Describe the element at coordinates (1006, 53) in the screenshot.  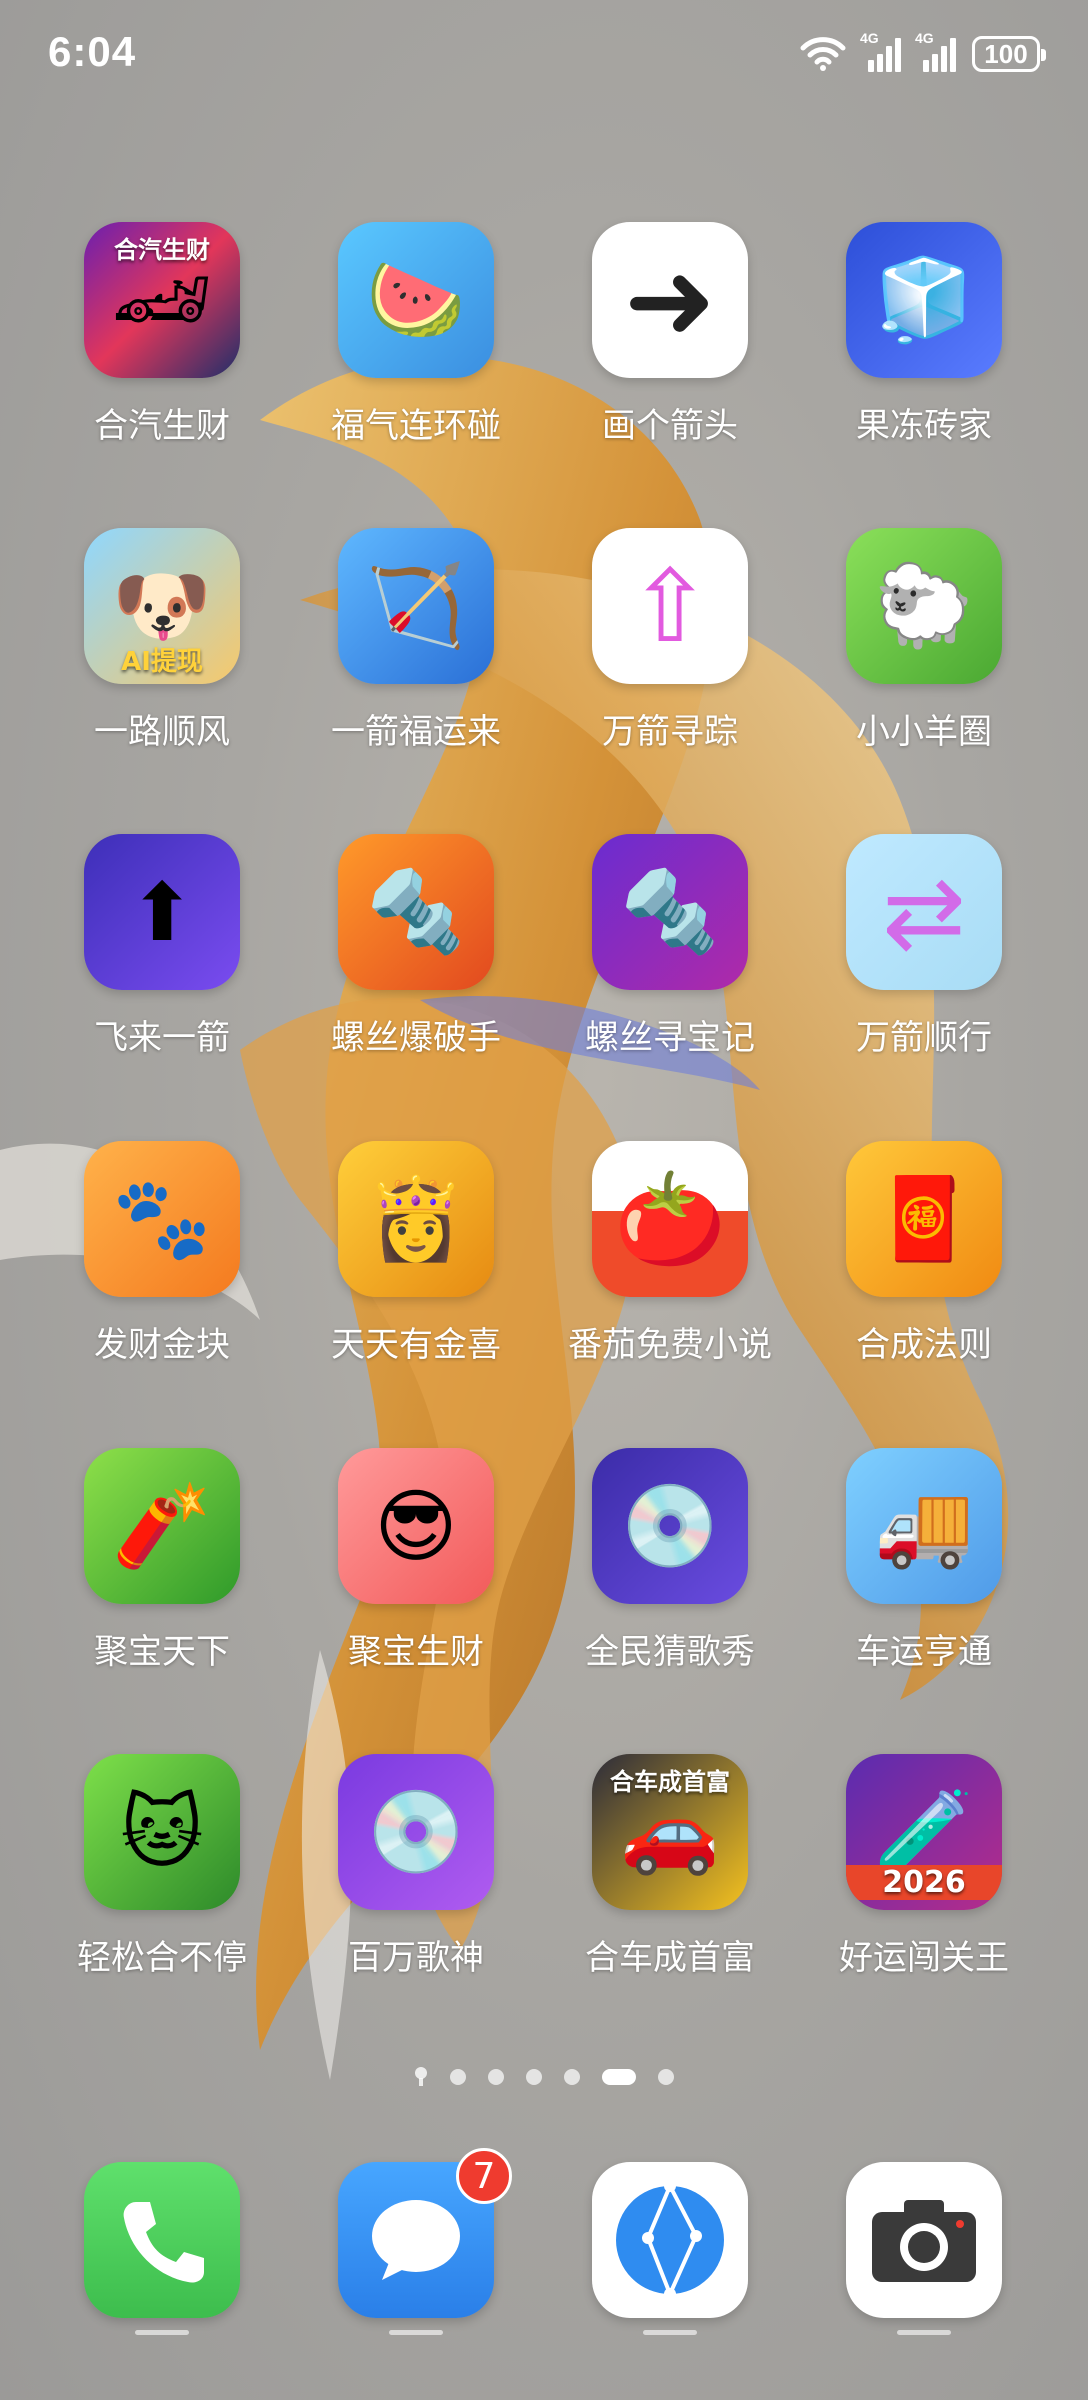
I see `battery-level: 100` at that location.